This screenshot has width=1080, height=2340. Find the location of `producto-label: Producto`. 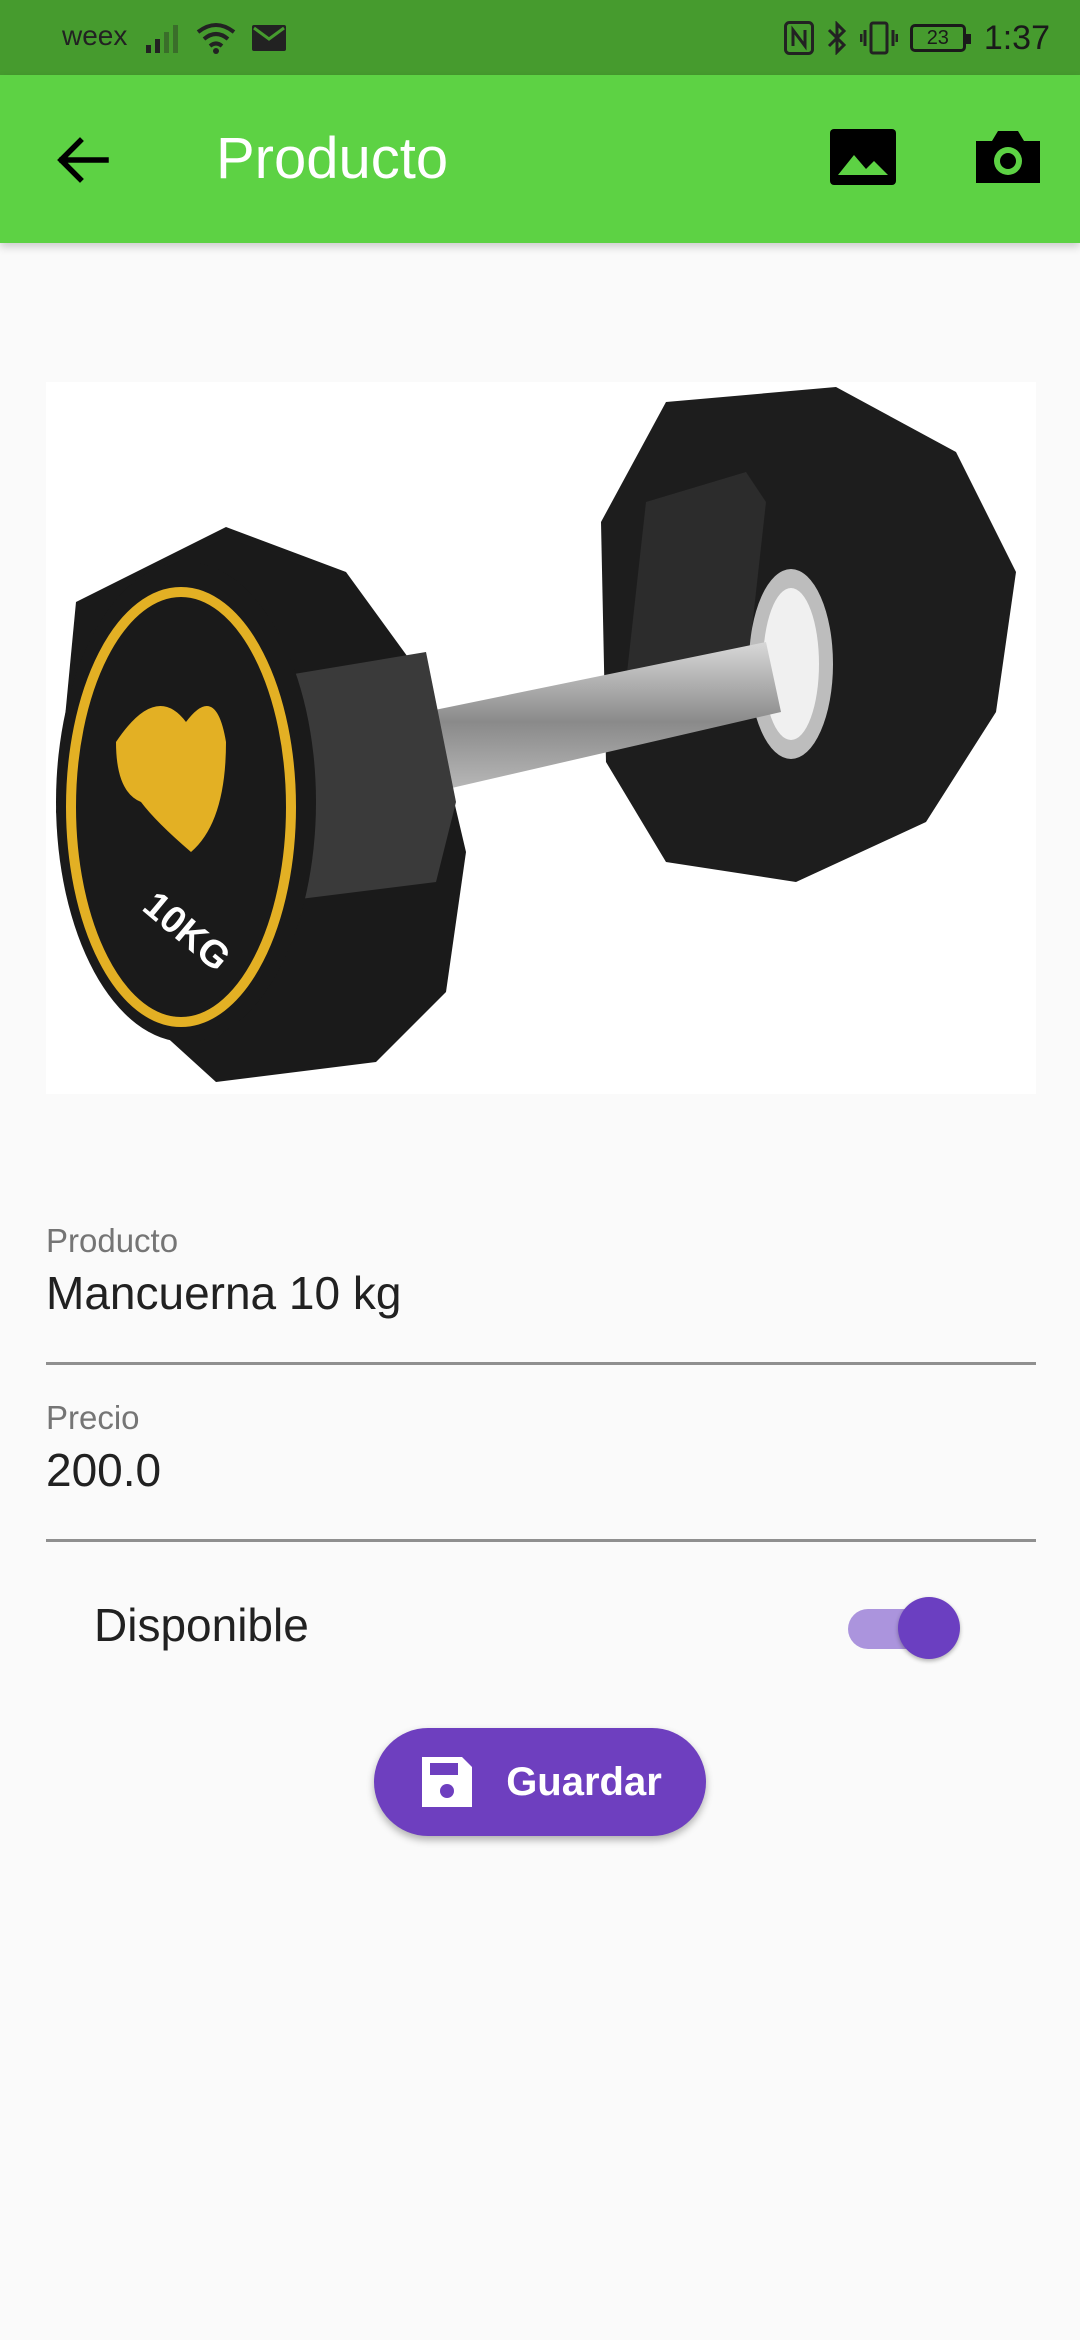

producto-label: Producto is located at coordinates (112, 1240).